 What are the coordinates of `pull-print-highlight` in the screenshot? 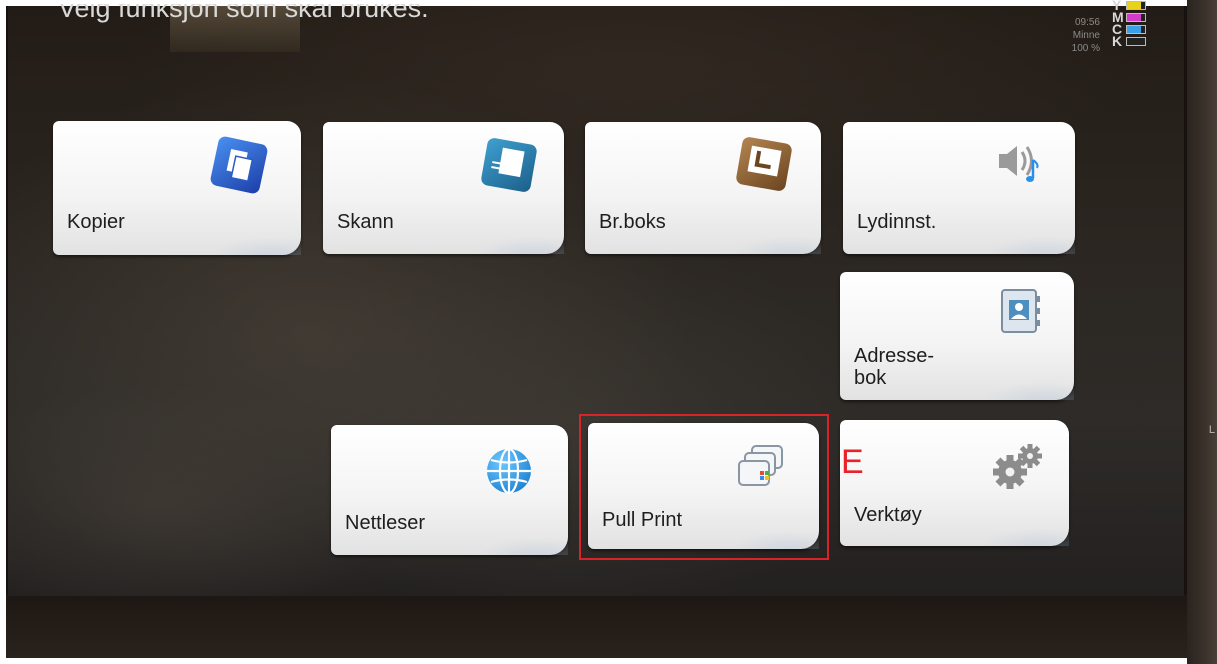 It's located at (704, 487).